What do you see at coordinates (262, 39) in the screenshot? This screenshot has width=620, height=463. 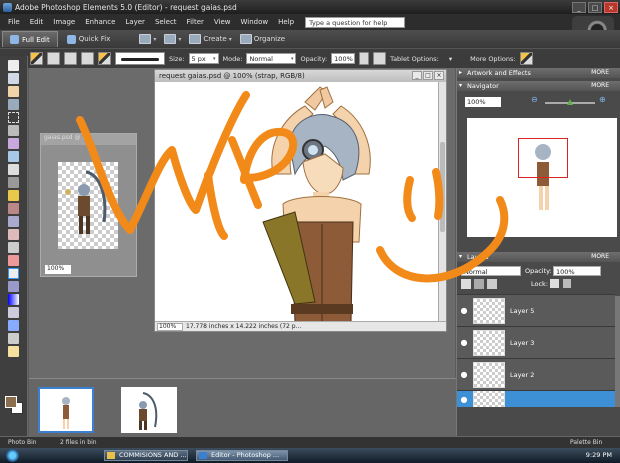 I see `organize-button: Organize` at bounding box center [262, 39].